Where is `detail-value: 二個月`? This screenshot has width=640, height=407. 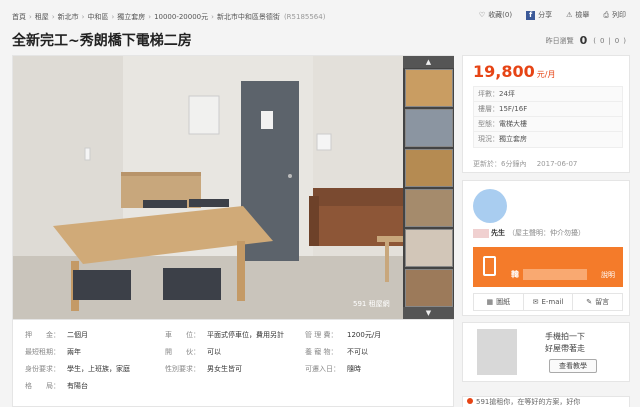 detail-value: 二個月 is located at coordinates (77, 335).